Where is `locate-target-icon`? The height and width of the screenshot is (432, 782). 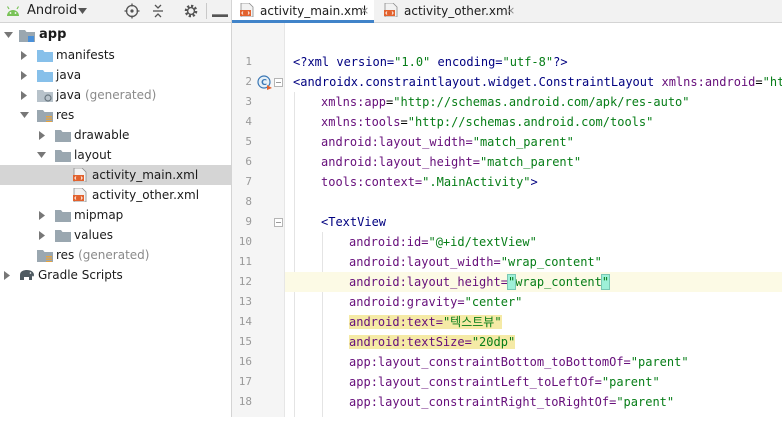
locate-target-icon is located at coordinates (132, 11).